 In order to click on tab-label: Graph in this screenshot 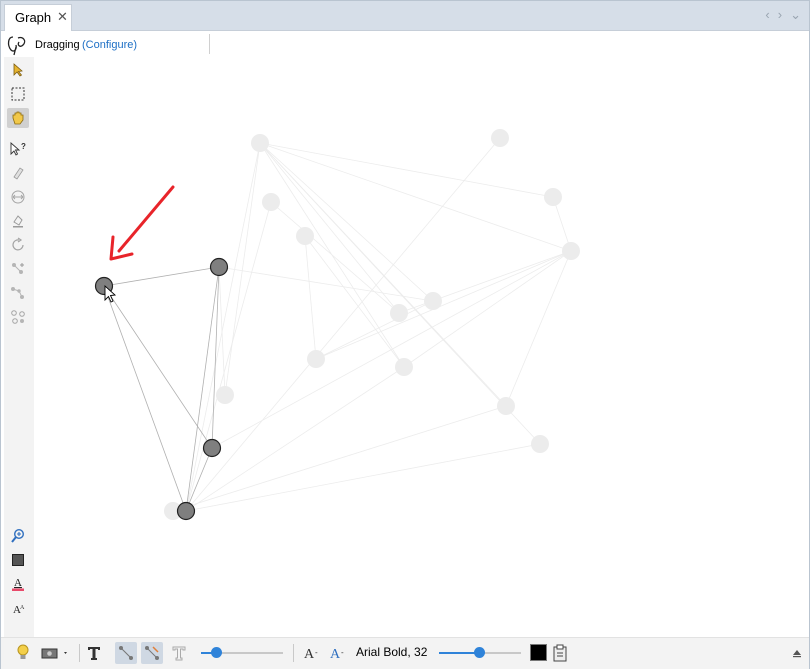, I will do `click(33, 17)`.